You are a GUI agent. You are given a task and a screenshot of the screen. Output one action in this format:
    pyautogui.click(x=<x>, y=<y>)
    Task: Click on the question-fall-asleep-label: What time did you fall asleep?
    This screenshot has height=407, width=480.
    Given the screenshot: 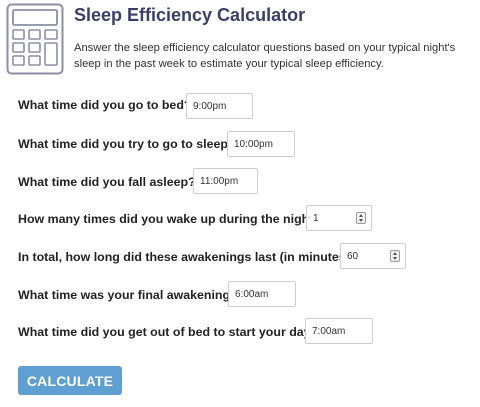 What is the action you would take?
    pyautogui.click(x=107, y=182)
    